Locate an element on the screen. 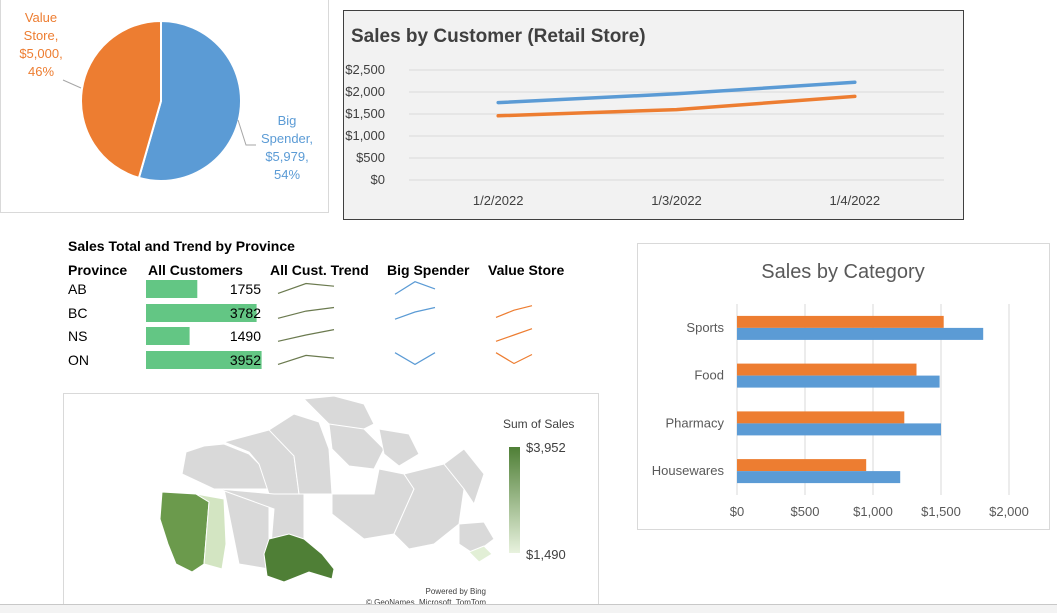  big-spender-label-line1: Big is located at coordinates (287, 120).